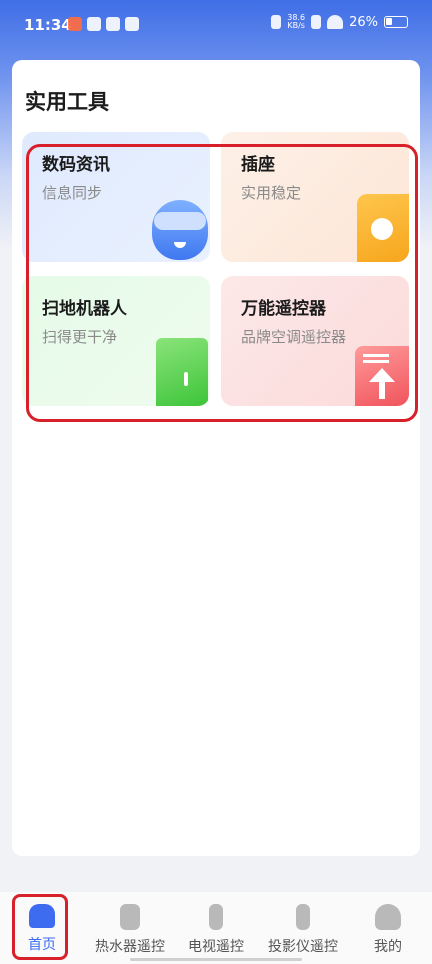 This screenshot has width=432, height=964. I want to click on nav-projector-remote: 投影仪遥控, so click(303, 930).